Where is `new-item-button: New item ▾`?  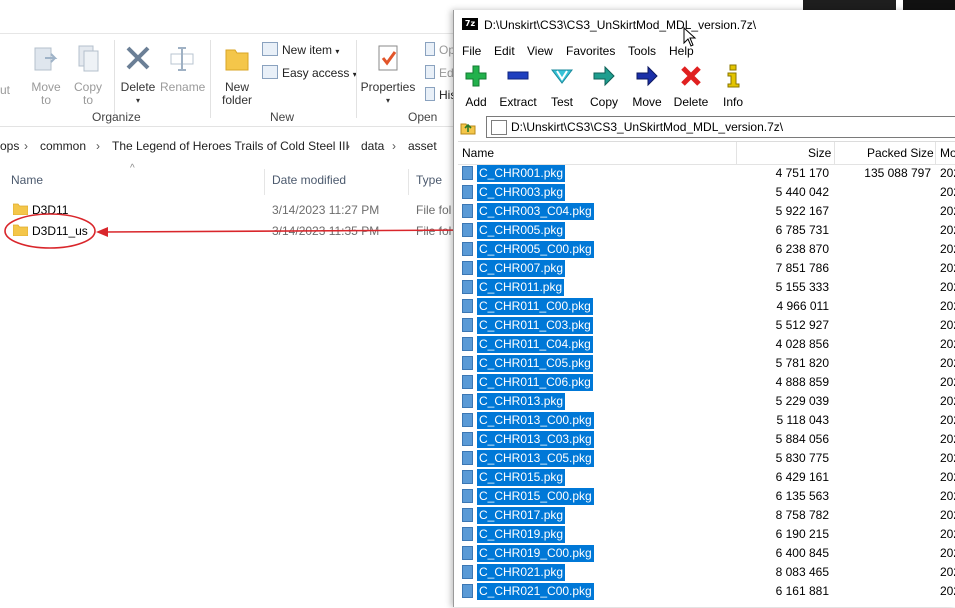 new-item-button: New item ▾ is located at coordinates (300, 49).